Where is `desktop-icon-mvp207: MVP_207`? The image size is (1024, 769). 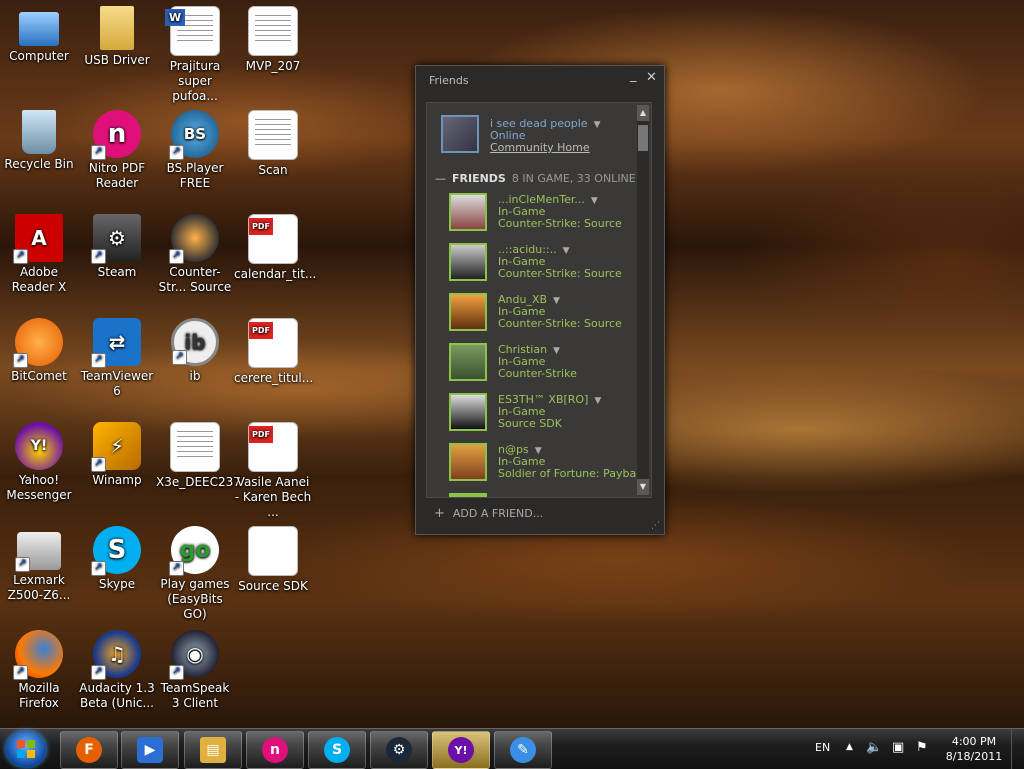
desktop-icon-mvp207: MVP_207 is located at coordinates (273, 40).